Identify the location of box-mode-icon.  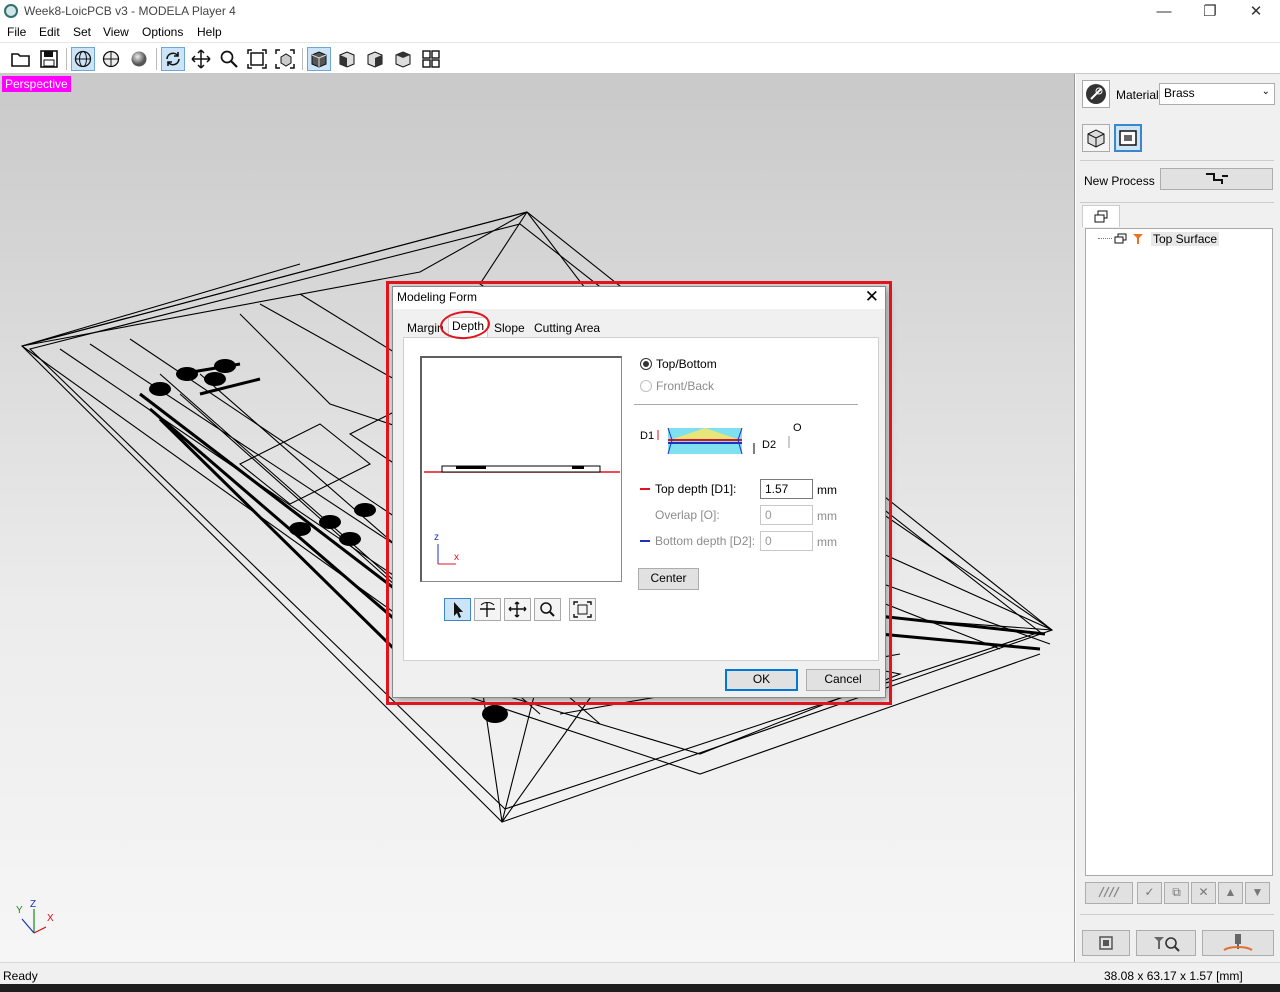
(1096, 138).